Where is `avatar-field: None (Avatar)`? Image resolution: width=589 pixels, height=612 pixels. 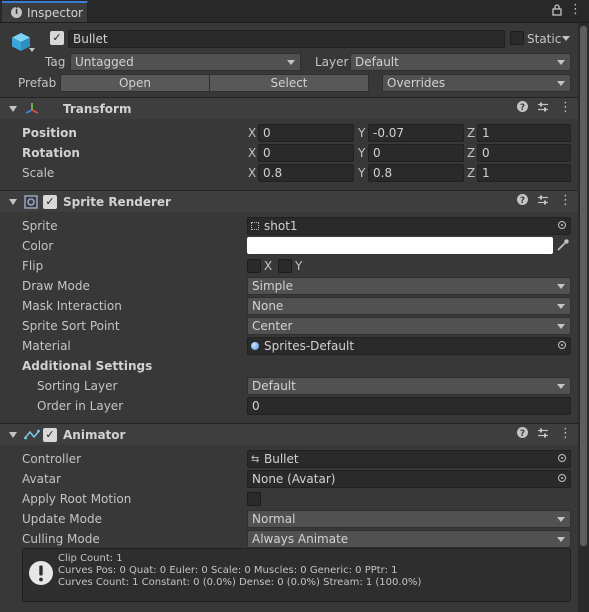 avatar-field: None (Avatar) is located at coordinates (409, 479).